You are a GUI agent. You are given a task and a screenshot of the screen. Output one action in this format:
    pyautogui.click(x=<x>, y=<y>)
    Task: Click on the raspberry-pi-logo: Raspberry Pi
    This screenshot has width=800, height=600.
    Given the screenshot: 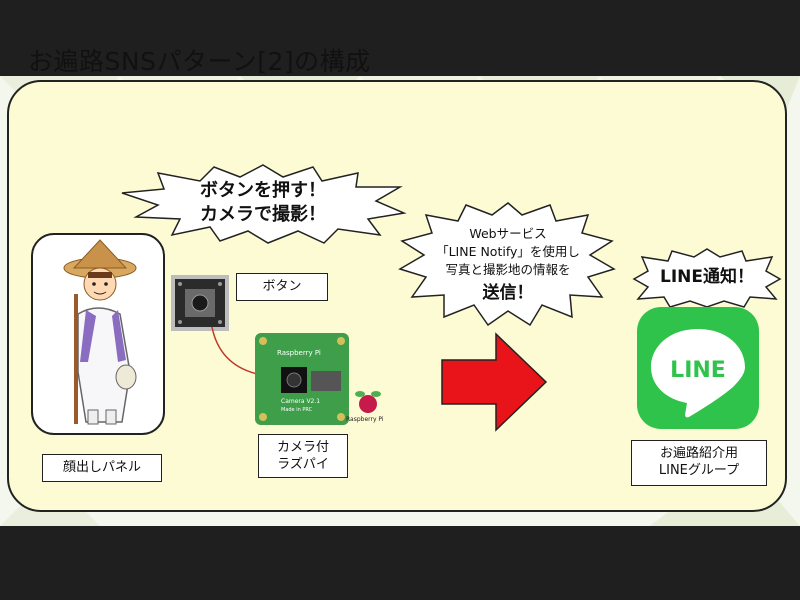 What is the action you would take?
    pyautogui.click(x=365, y=407)
    